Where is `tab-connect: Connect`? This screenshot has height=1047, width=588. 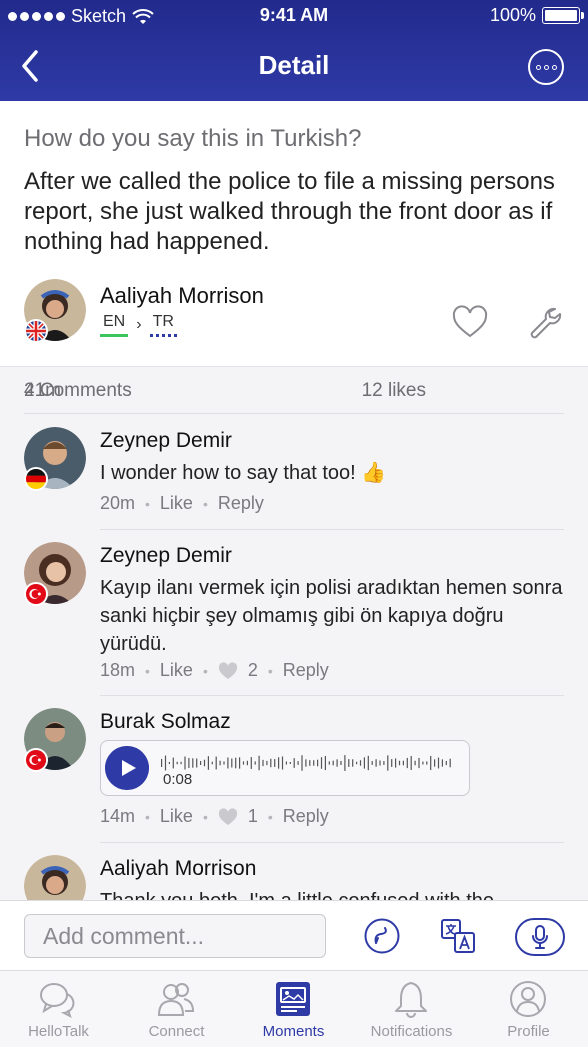
tab-connect: Connect is located at coordinates (176, 1009).